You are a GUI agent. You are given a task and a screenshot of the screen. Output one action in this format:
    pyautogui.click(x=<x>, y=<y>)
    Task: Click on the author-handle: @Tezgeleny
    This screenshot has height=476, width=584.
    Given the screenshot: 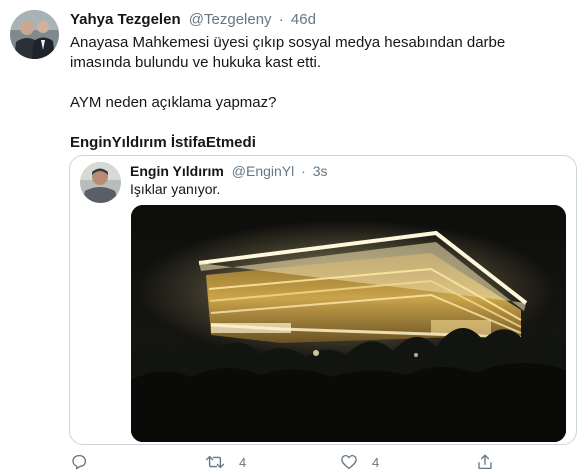 What is the action you would take?
    pyautogui.click(x=230, y=19)
    